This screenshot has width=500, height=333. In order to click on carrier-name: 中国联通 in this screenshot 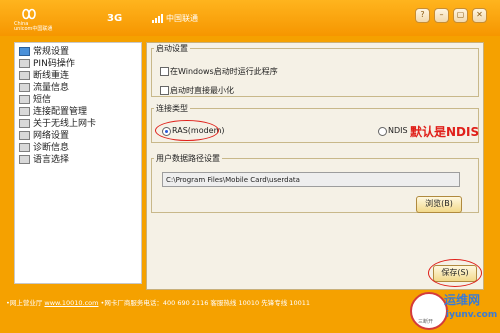, I will do `click(182, 18)`.